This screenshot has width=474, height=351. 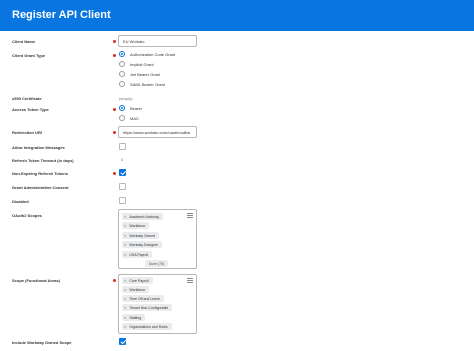 I want to click on include-workday-owned-label: Include Workday Owned Scope, so click(x=42, y=342).